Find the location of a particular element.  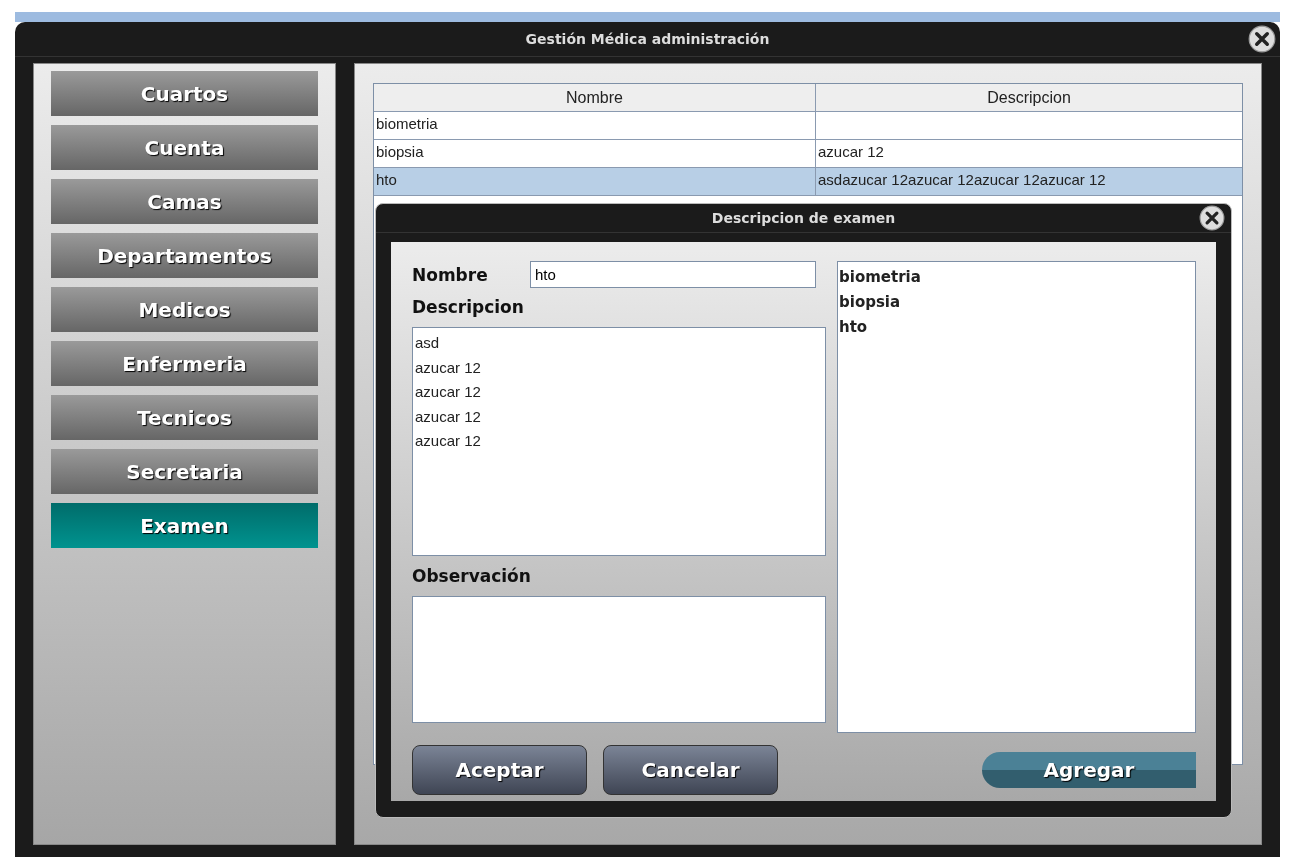

field-label: Observación is located at coordinates (472, 576).